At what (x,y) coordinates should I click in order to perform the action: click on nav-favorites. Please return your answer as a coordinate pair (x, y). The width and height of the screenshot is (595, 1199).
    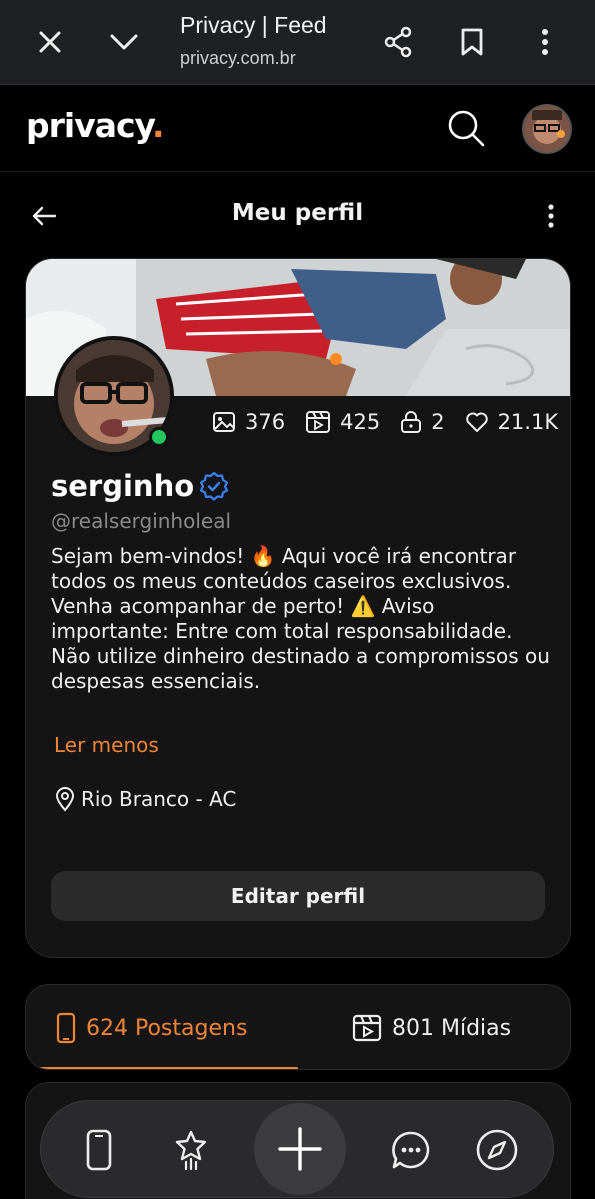
    Looking at the image, I should click on (191, 1150).